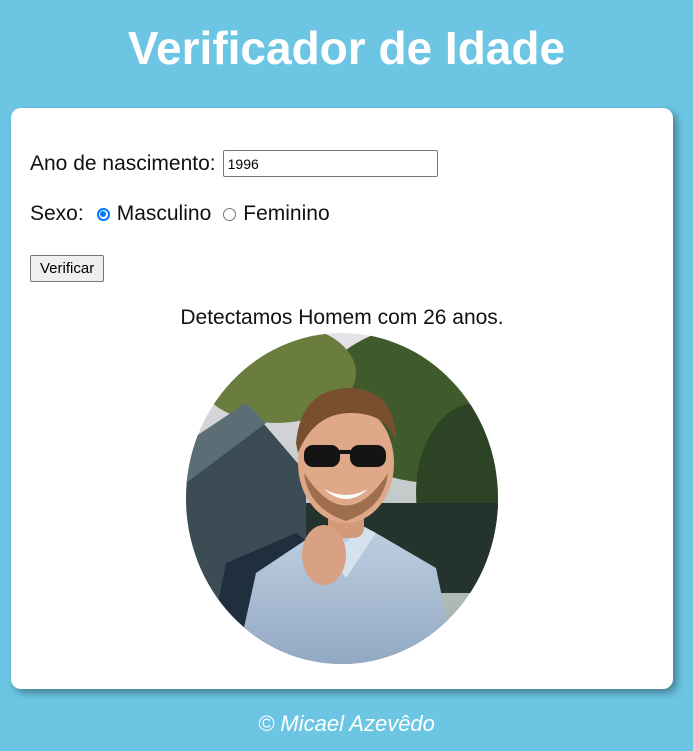 The height and width of the screenshot is (751, 693). I want to click on verify-button: Verificar, so click(67, 268).